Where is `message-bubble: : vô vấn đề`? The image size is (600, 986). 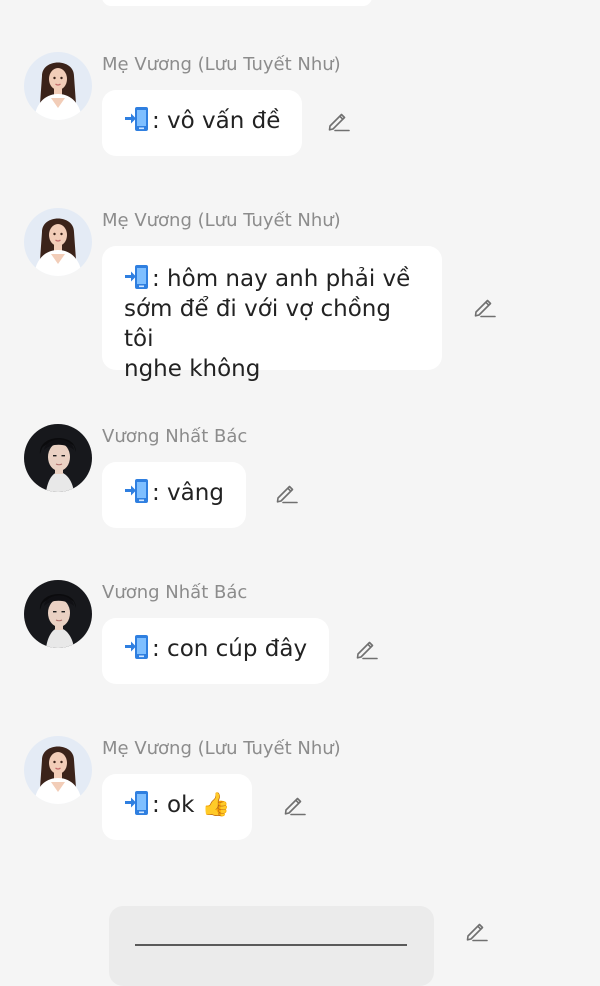
message-bubble: : vô vấn đề is located at coordinates (202, 123).